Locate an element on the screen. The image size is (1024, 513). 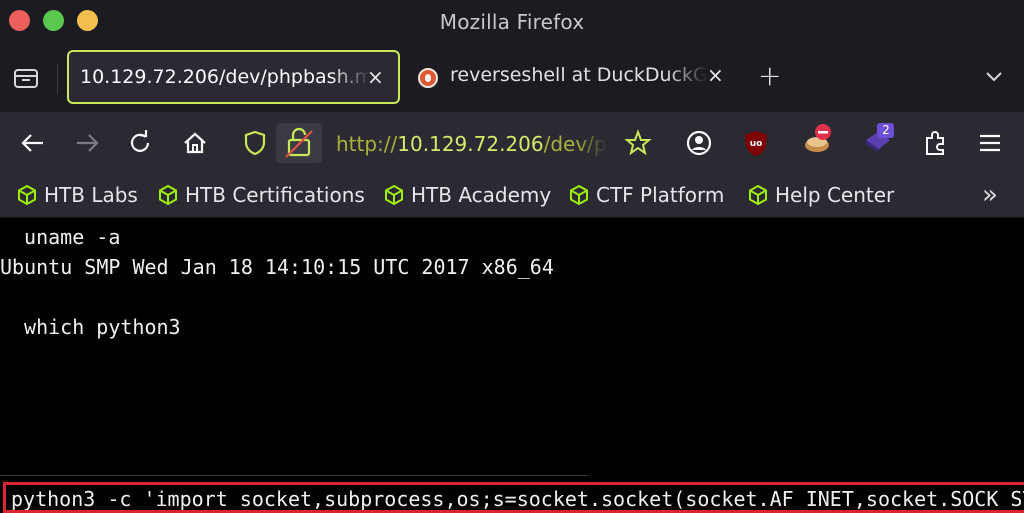
url-host: 10.129.72.206 is located at coordinates (470, 144).